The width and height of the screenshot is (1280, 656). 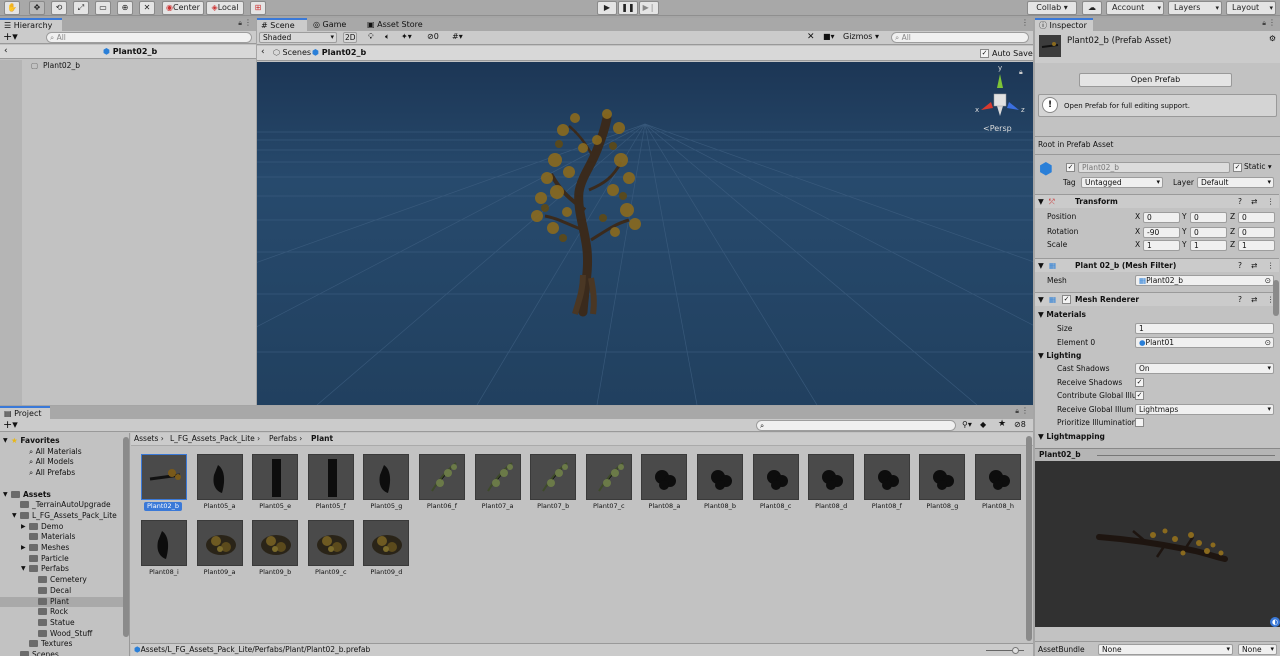 I want to click on preview-viewport: ◐, so click(x=1157, y=544).